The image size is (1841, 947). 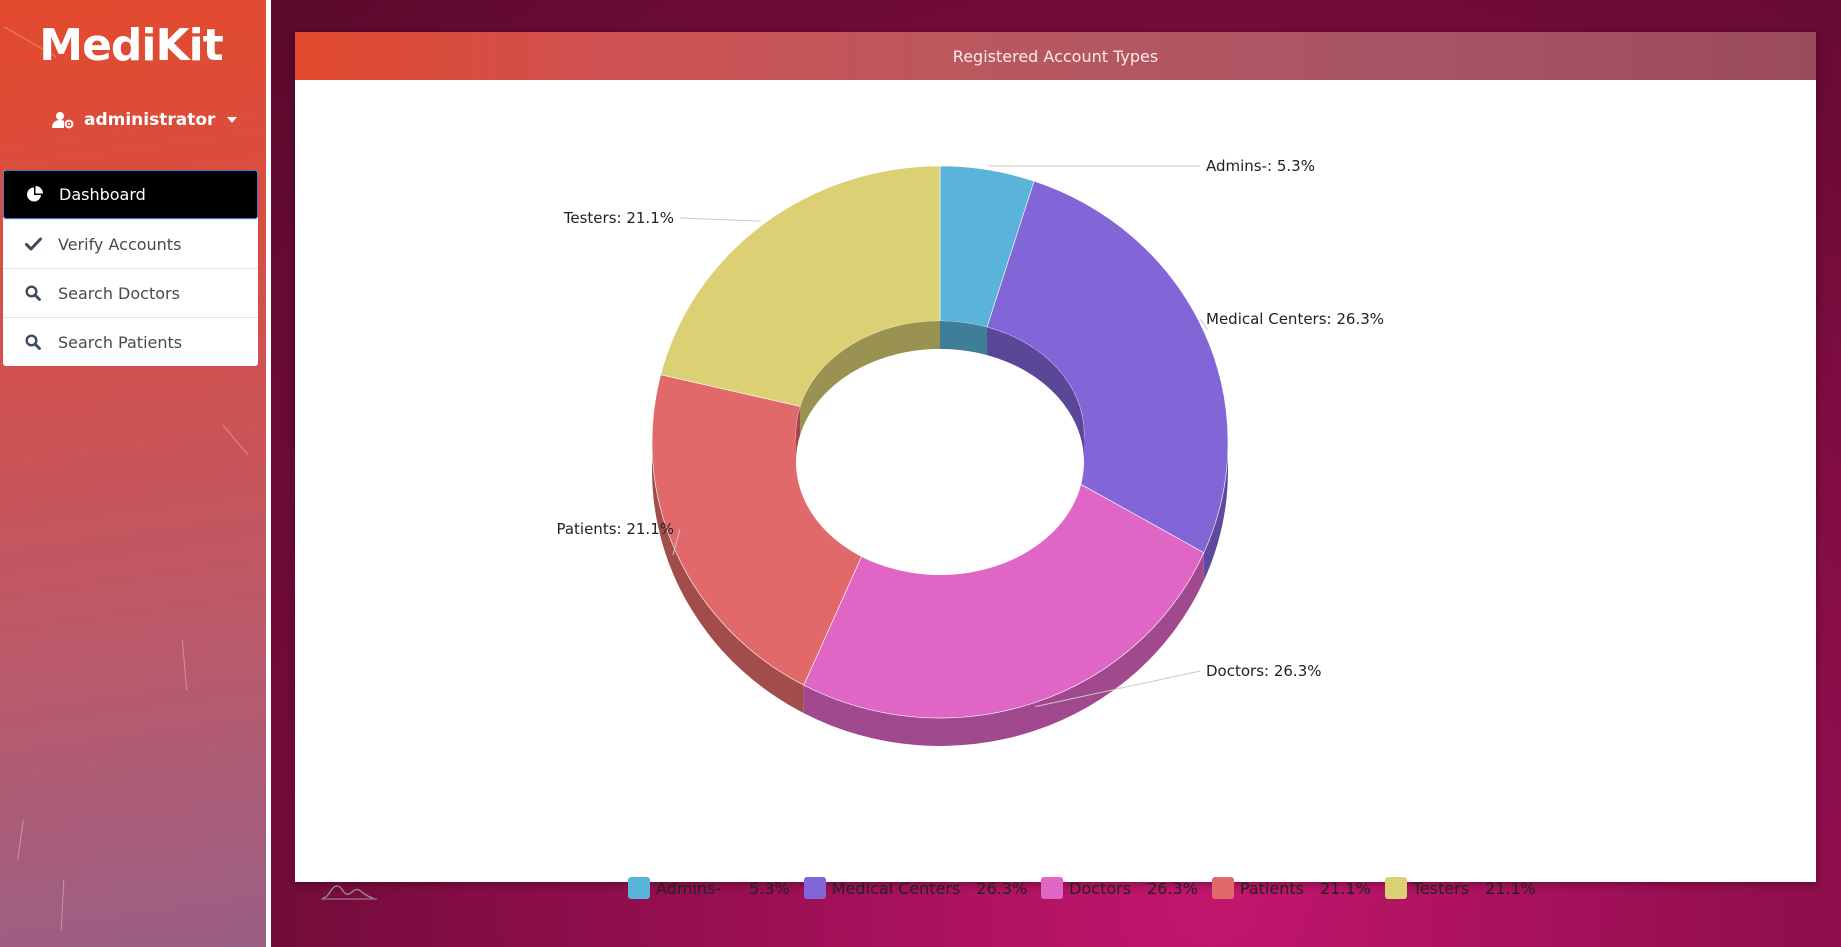 I want to click on pie-chart-icon, so click(x=34, y=195).